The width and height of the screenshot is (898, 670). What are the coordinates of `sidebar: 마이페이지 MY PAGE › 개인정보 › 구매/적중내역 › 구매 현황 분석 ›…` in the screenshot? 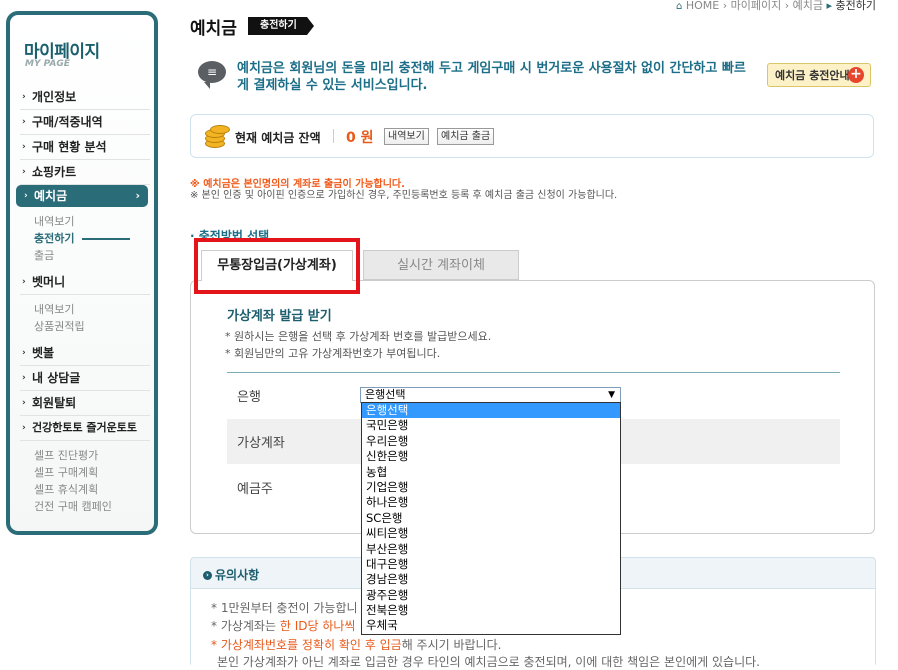 It's located at (82, 273).